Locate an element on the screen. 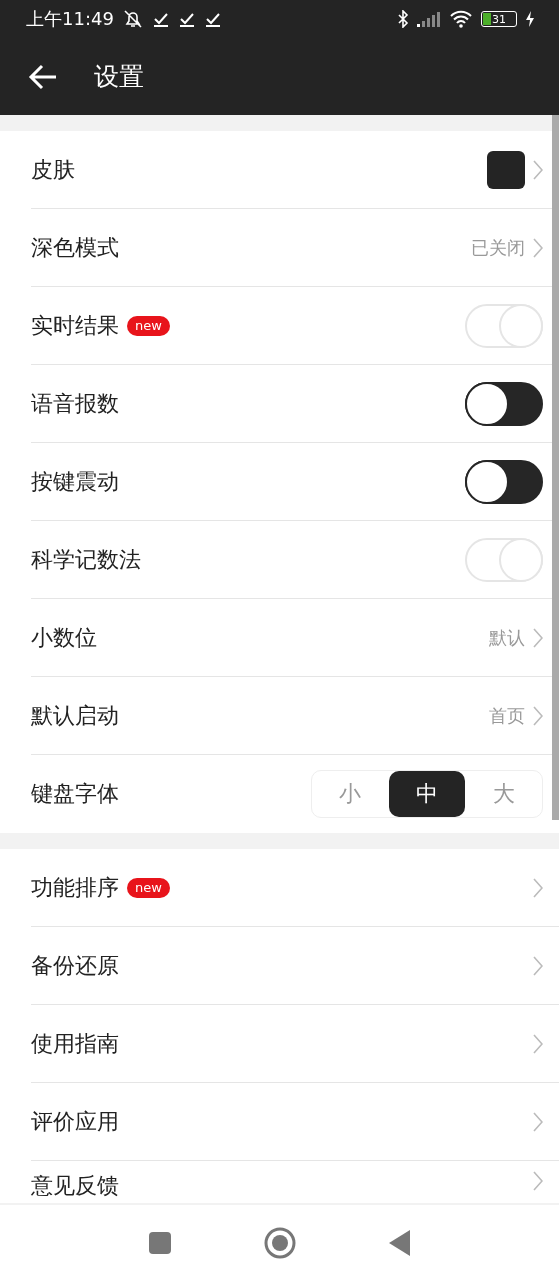 The image size is (559, 1280). recents-icon is located at coordinates (159, 1242).